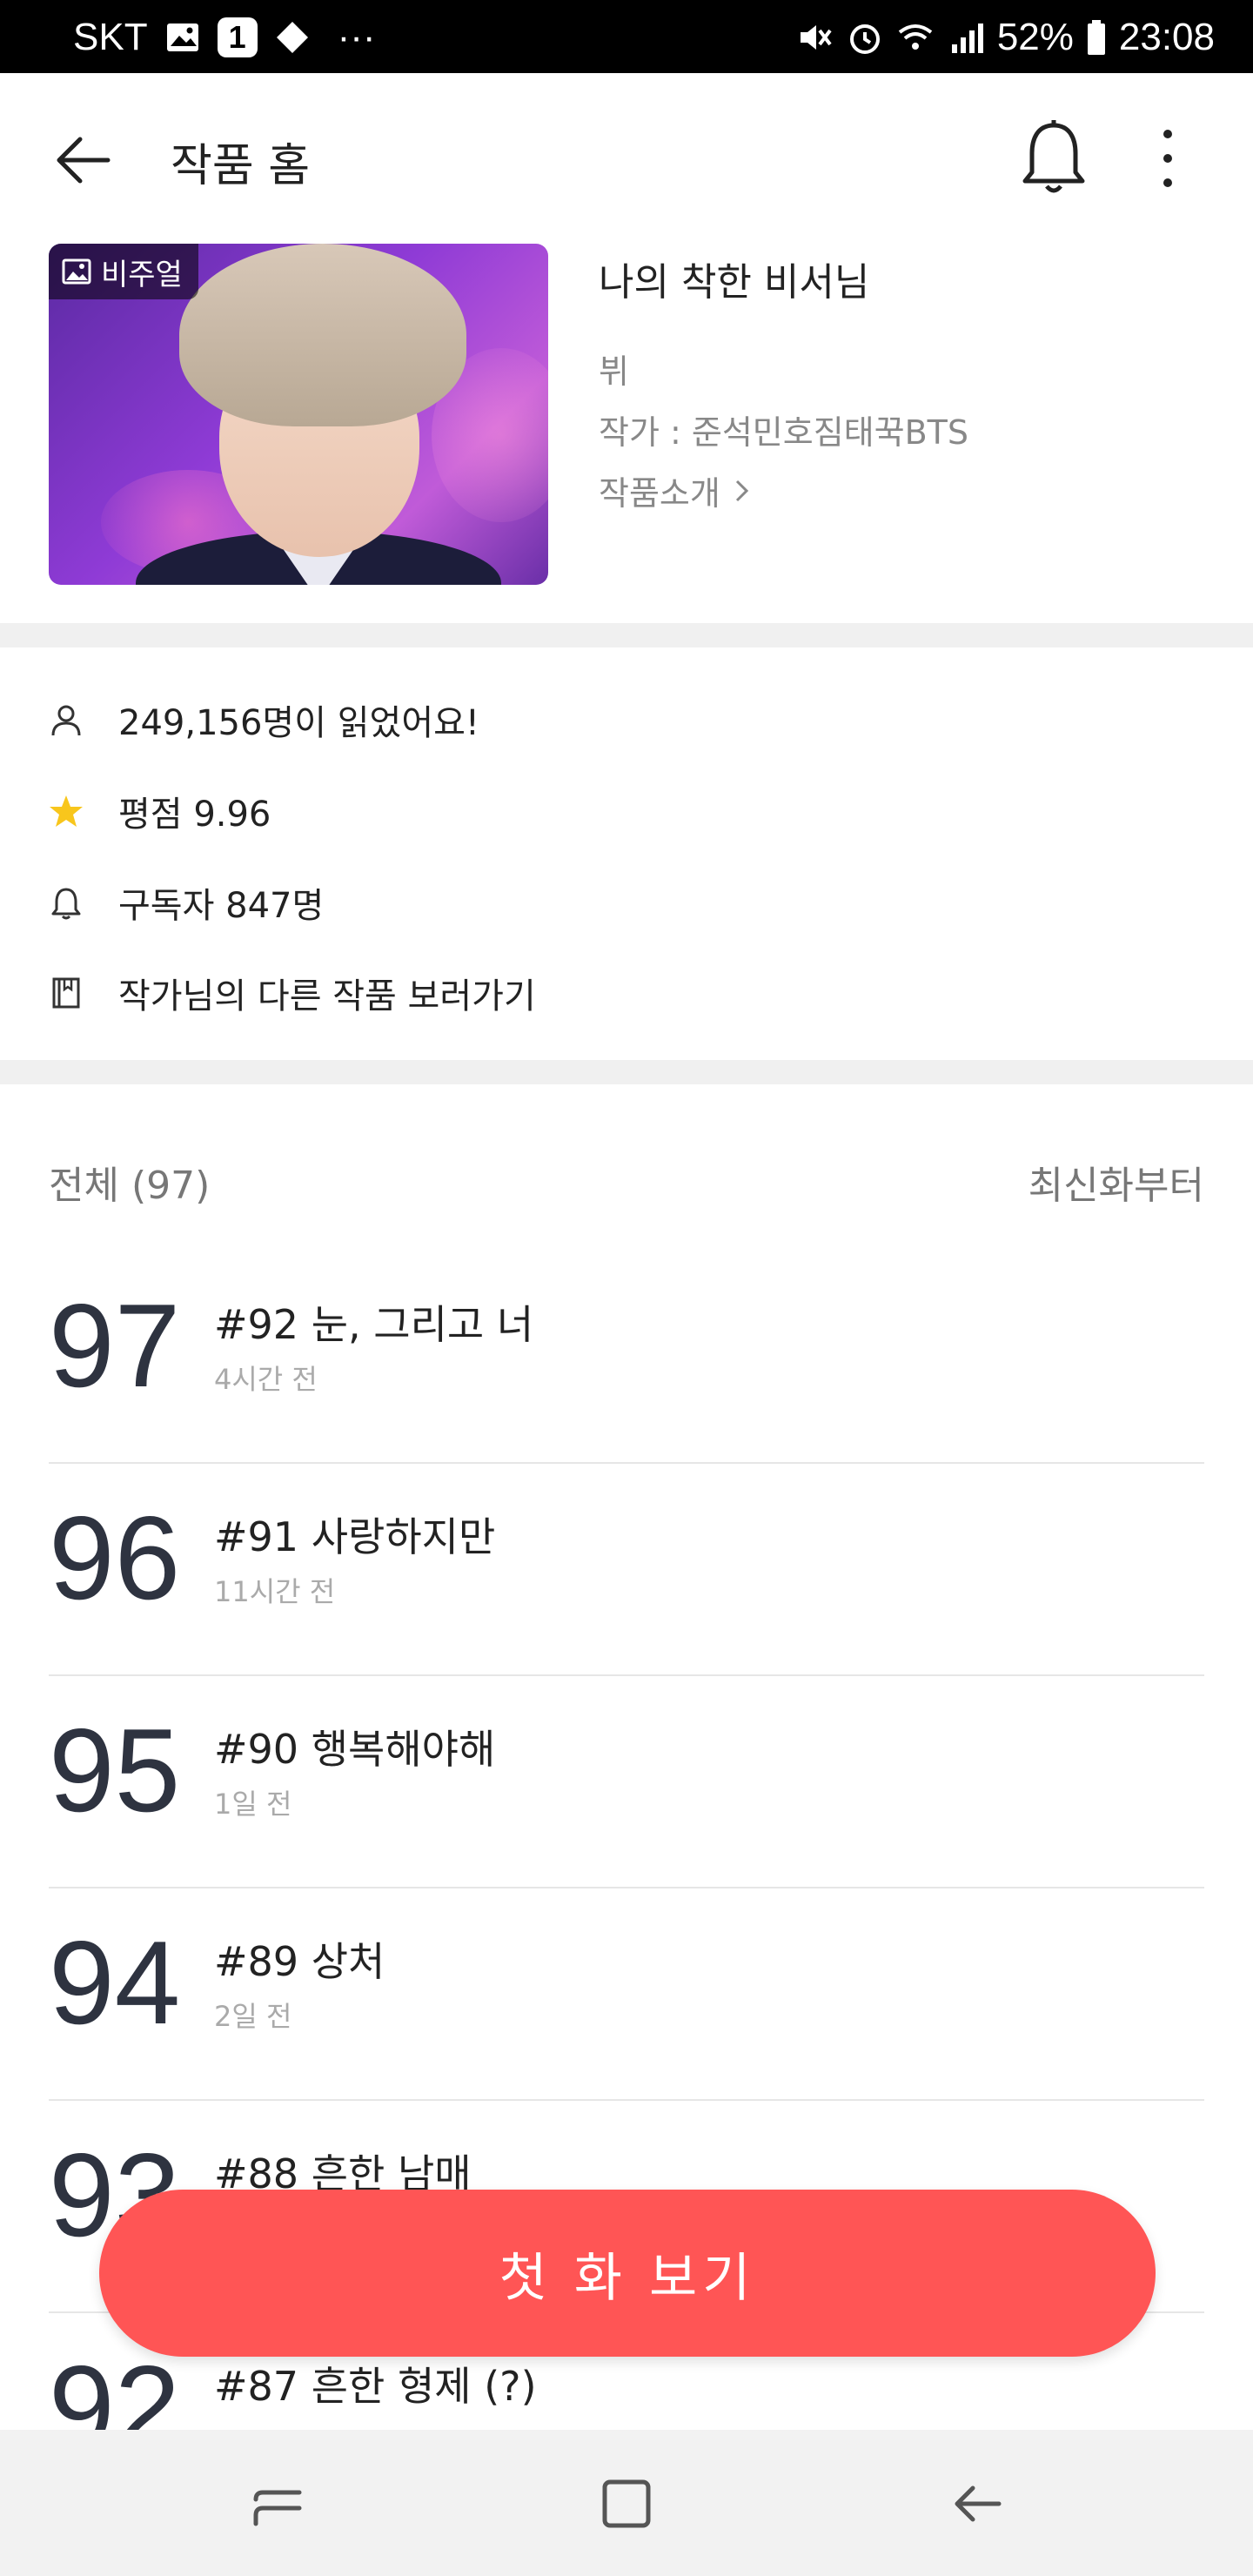  I want to click on episode-row: 94 #89 상처 2일 전, so click(626, 1994).